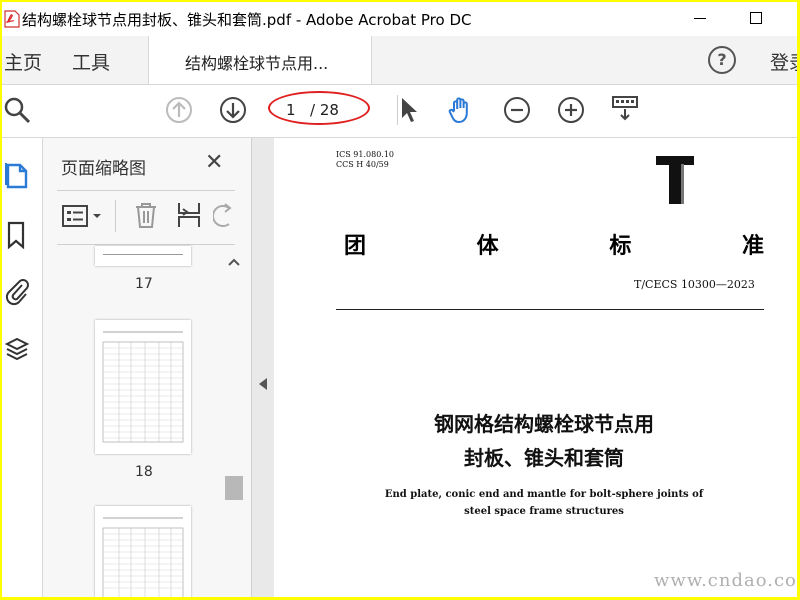  Describe the element at coordinates (722, 60) in the screenshot. I see `help-icon: ?` at that location.